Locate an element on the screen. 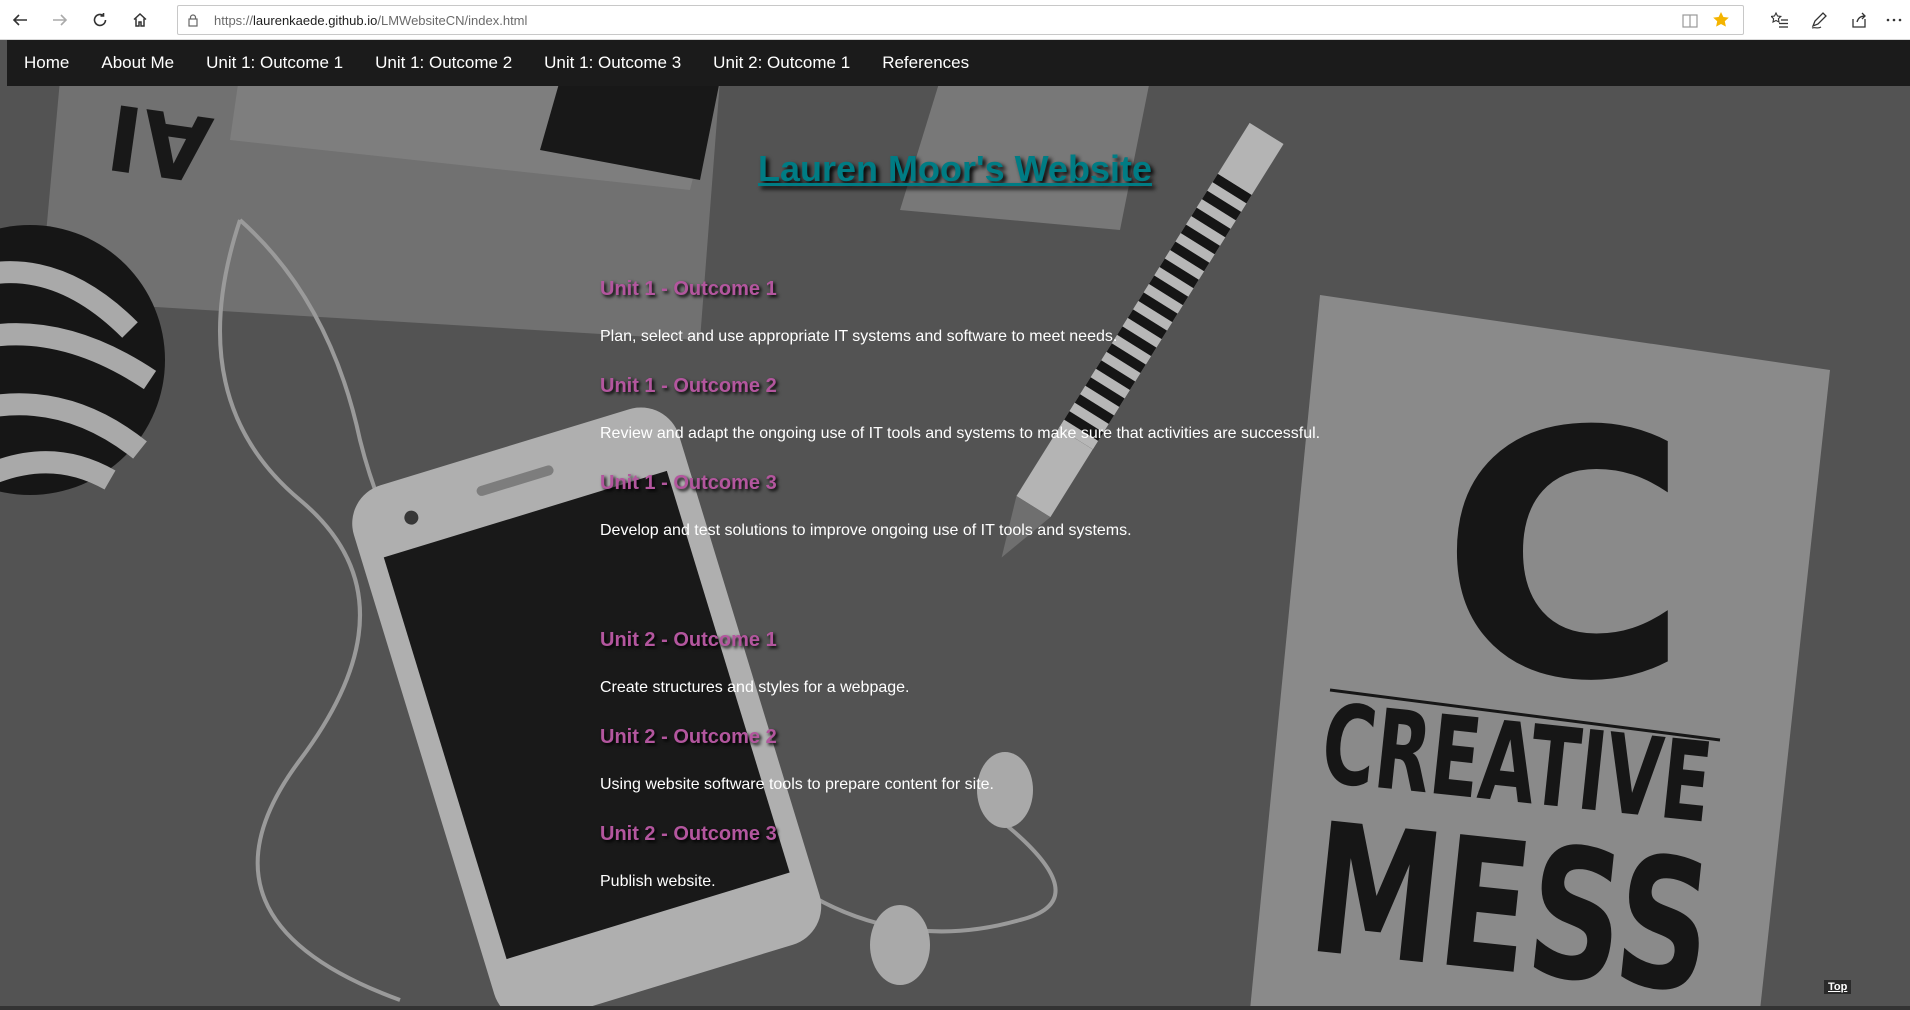 This screenshot has height=1010, width=1910. nav-unit1-outcome2: Unit 1: Outcome 2 is located at coordinates (443, 63).